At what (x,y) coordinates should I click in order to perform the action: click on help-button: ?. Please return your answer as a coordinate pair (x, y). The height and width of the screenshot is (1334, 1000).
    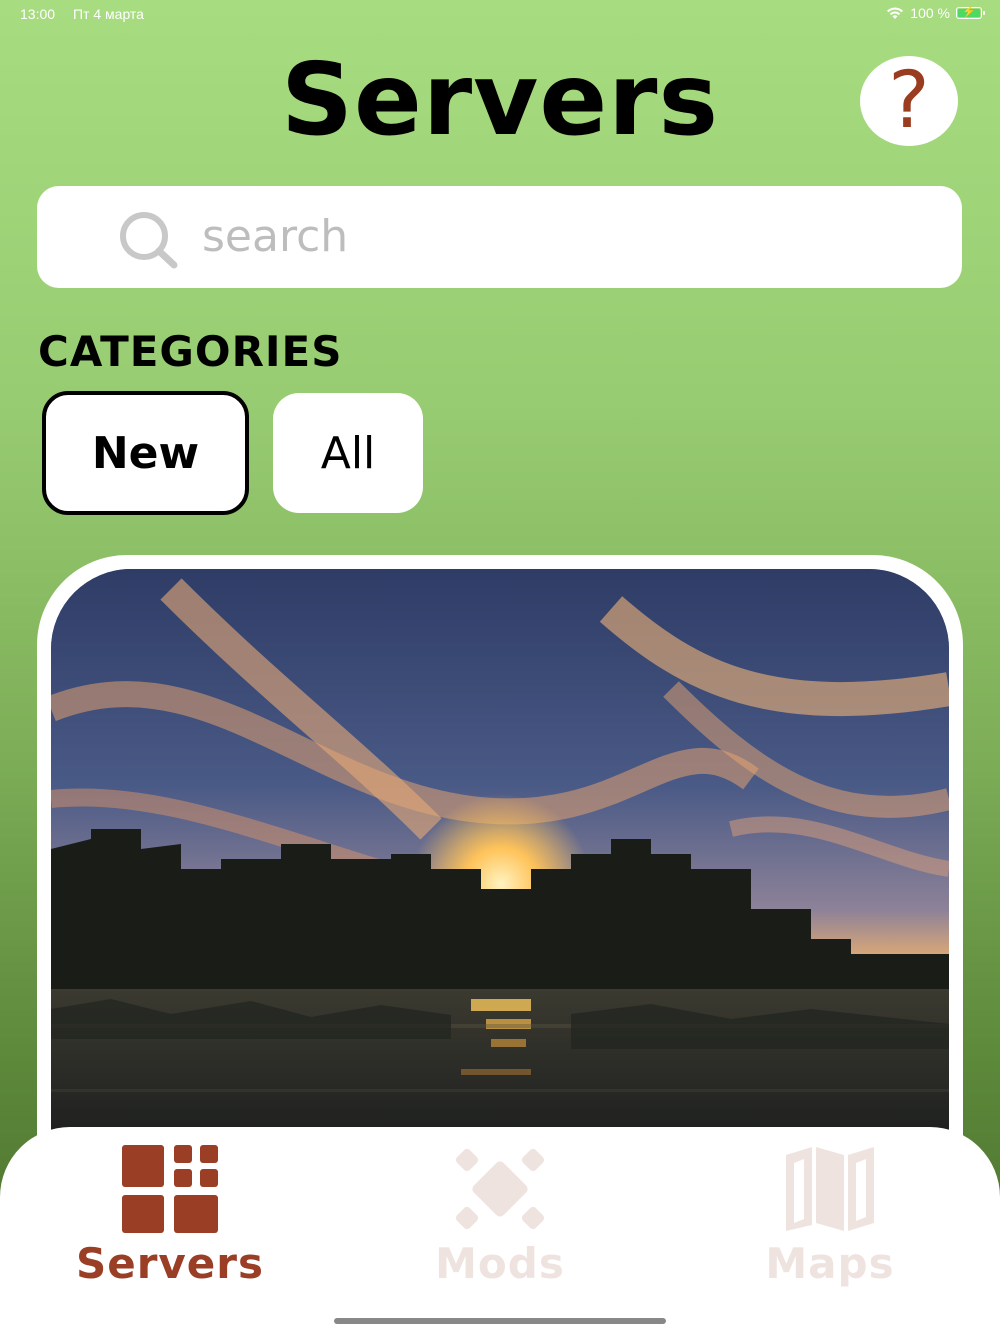
    Looking at the image, I should click on (909, 101).